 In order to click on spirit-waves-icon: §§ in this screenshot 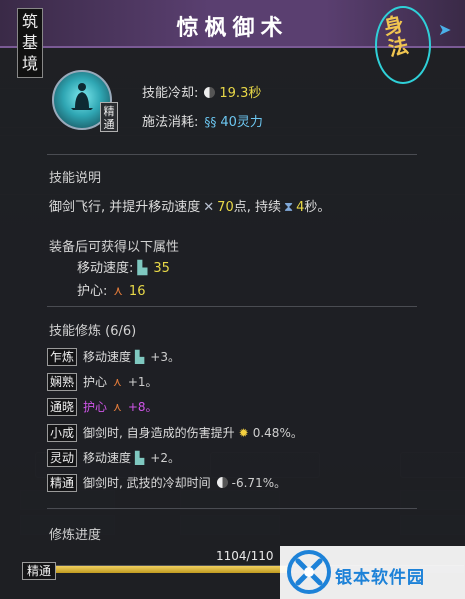, I will do `click(210, 122)`.